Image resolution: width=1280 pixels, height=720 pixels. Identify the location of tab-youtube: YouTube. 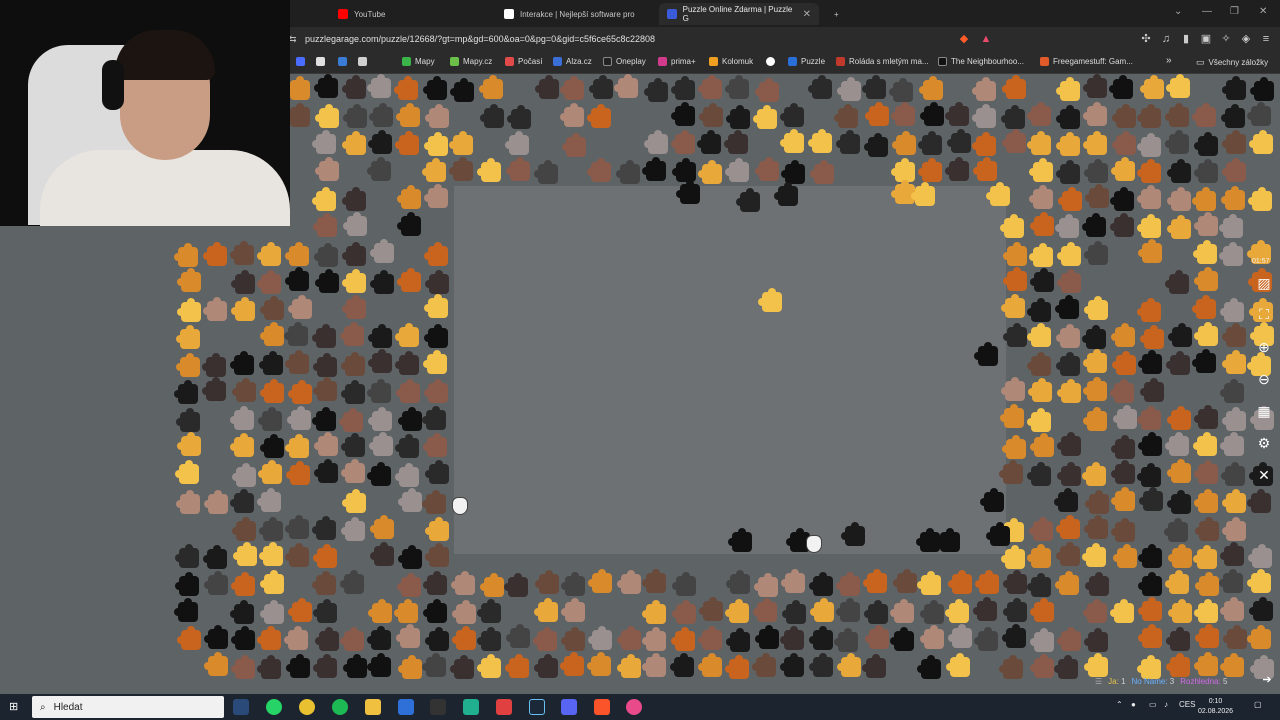
(410, 14).